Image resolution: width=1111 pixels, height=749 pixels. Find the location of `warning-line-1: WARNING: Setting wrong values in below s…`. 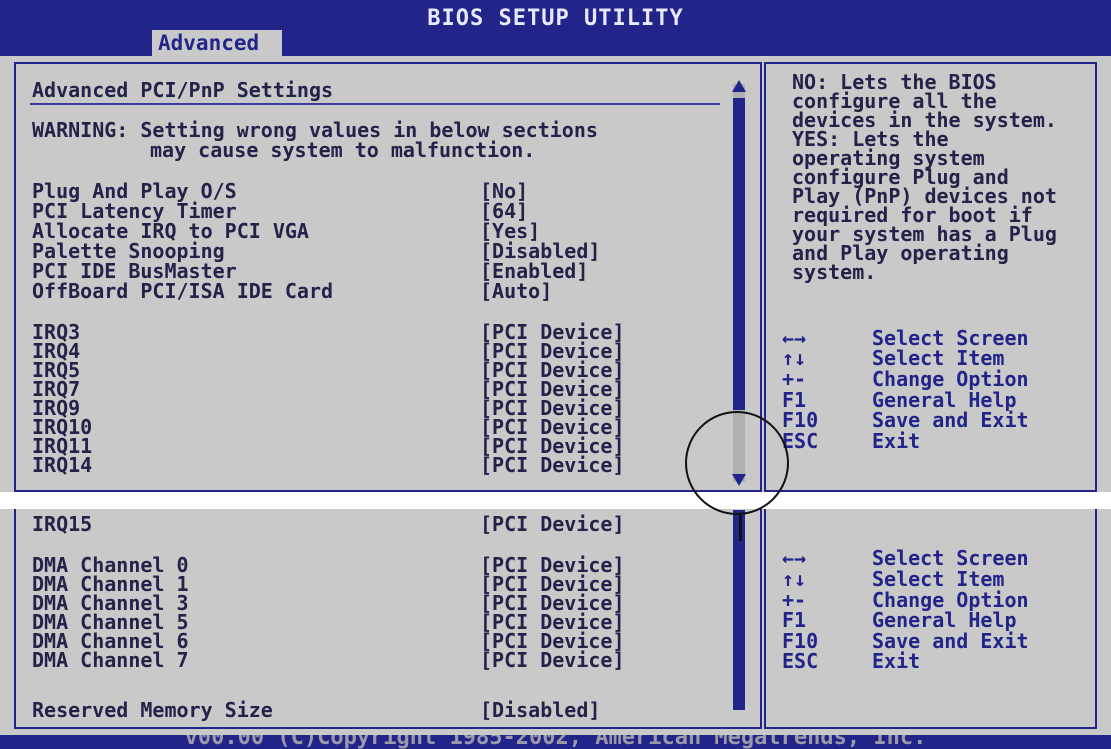

warning-line-1: WARNING: Setting wrong values in below s… is located at coordinates (315, 130).